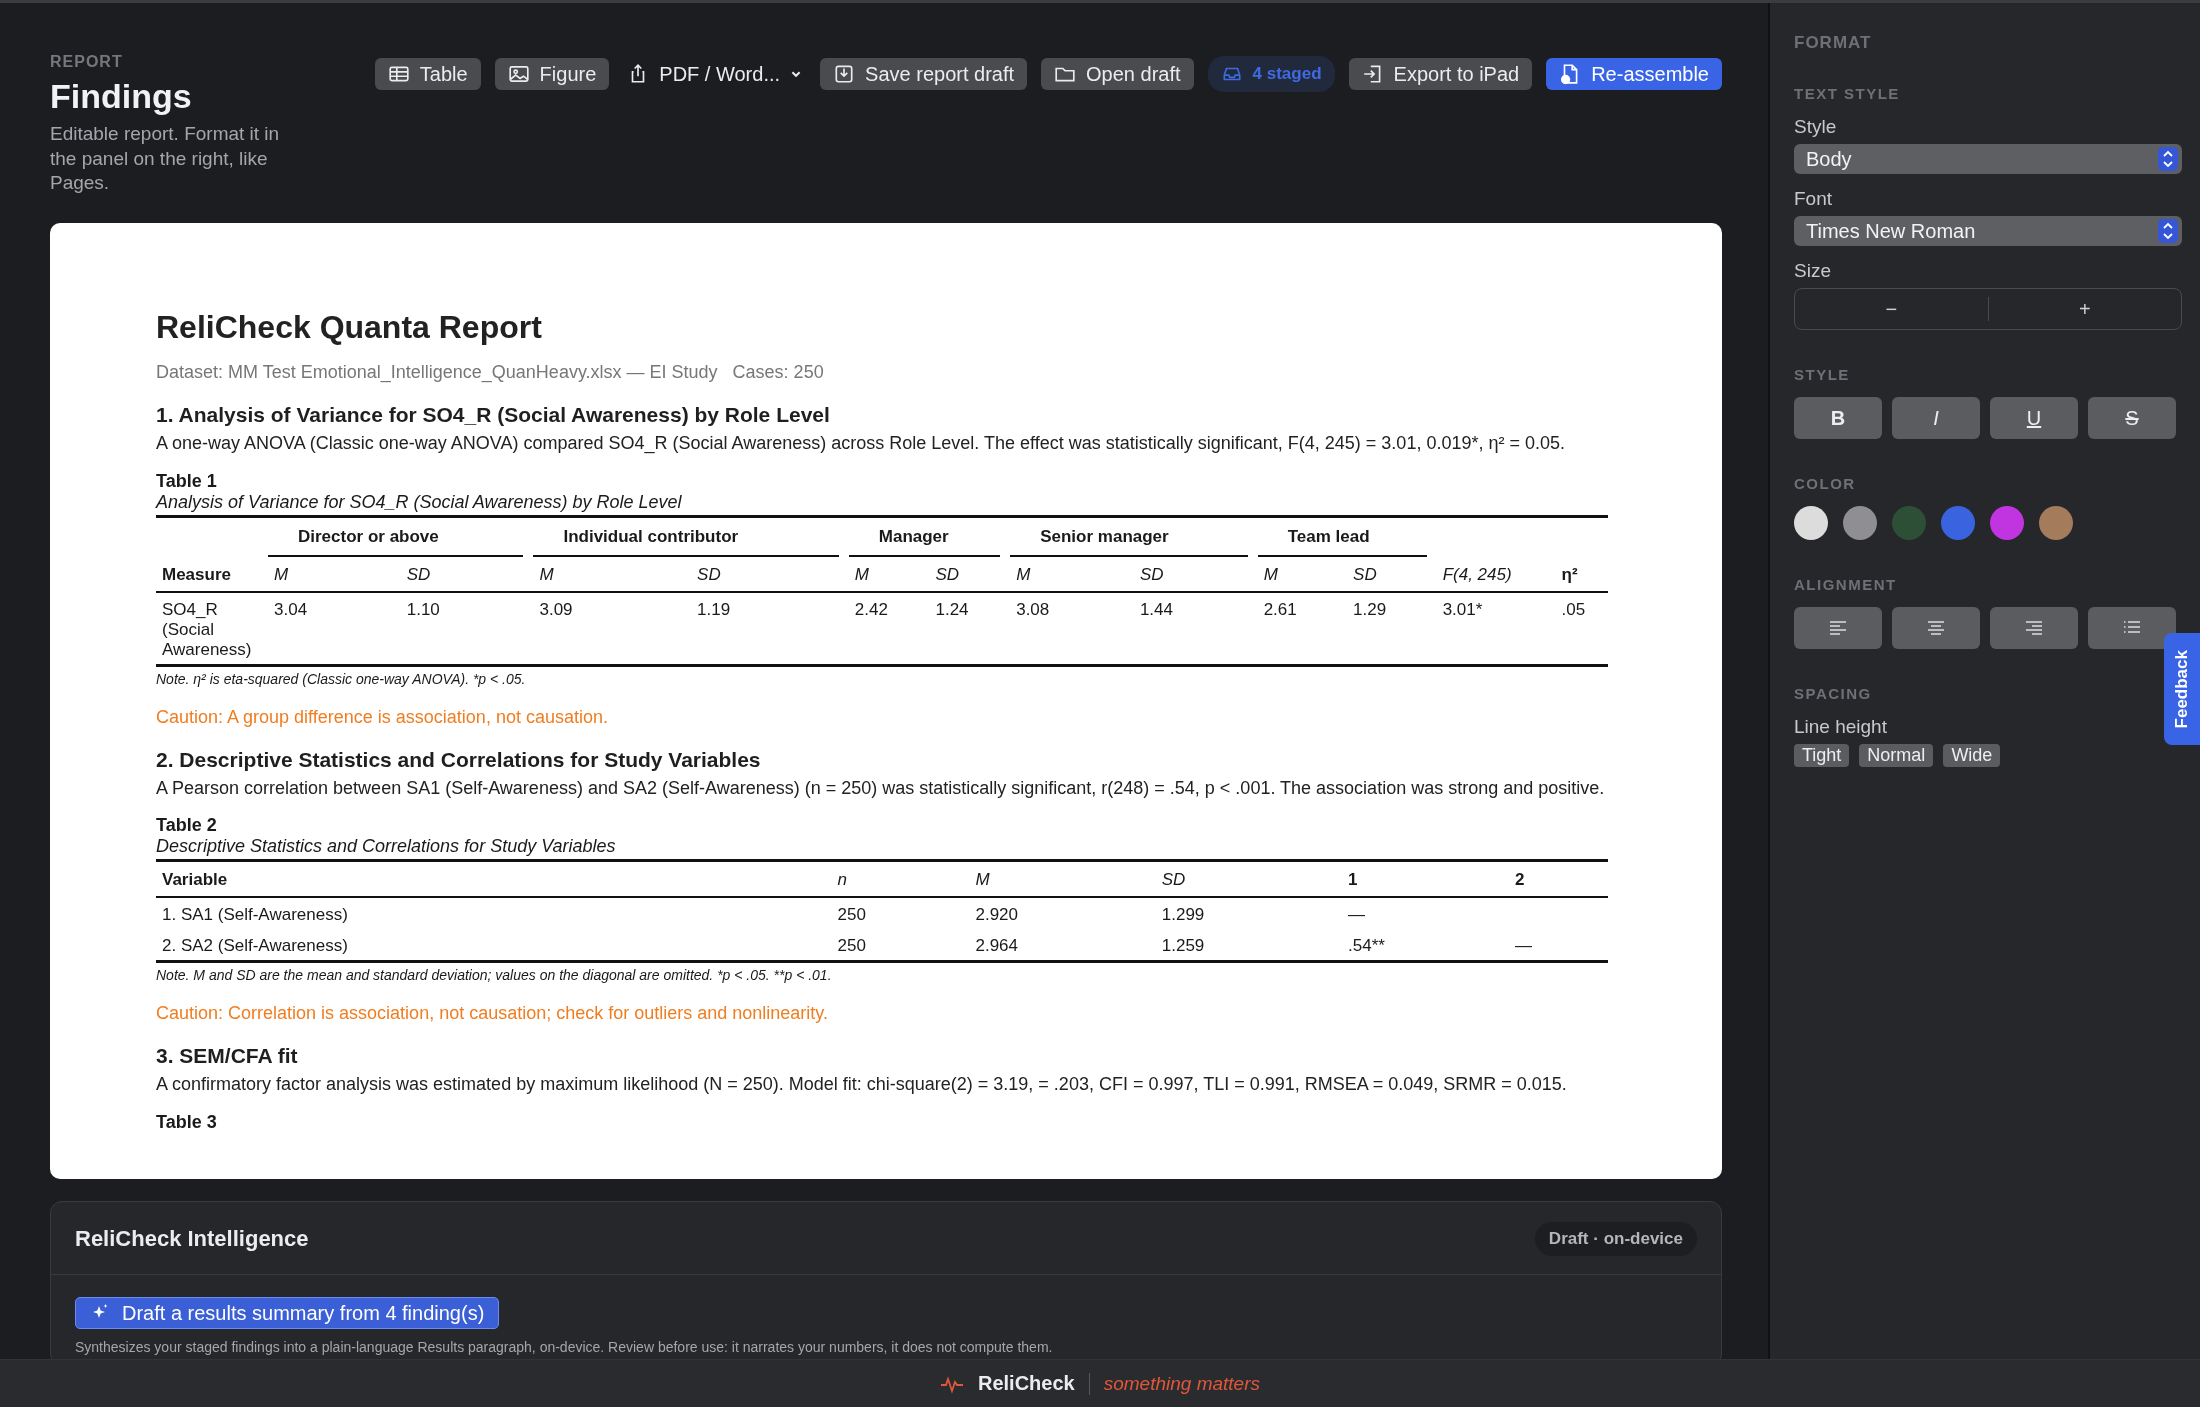  I want to click on table-cell: 1.44, so click(1156, 609).